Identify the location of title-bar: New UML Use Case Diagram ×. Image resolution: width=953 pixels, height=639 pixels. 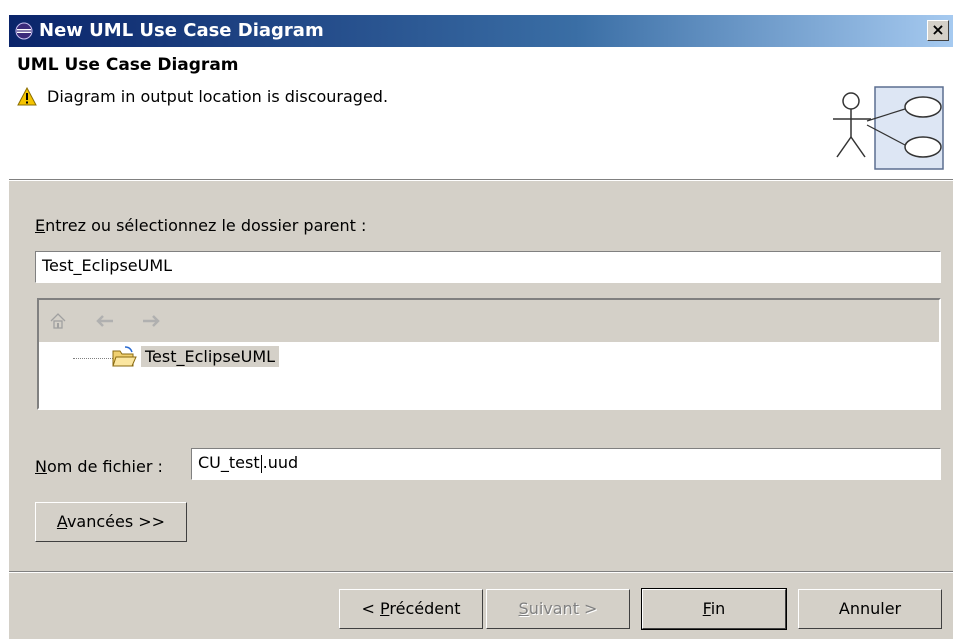
(481, 31).